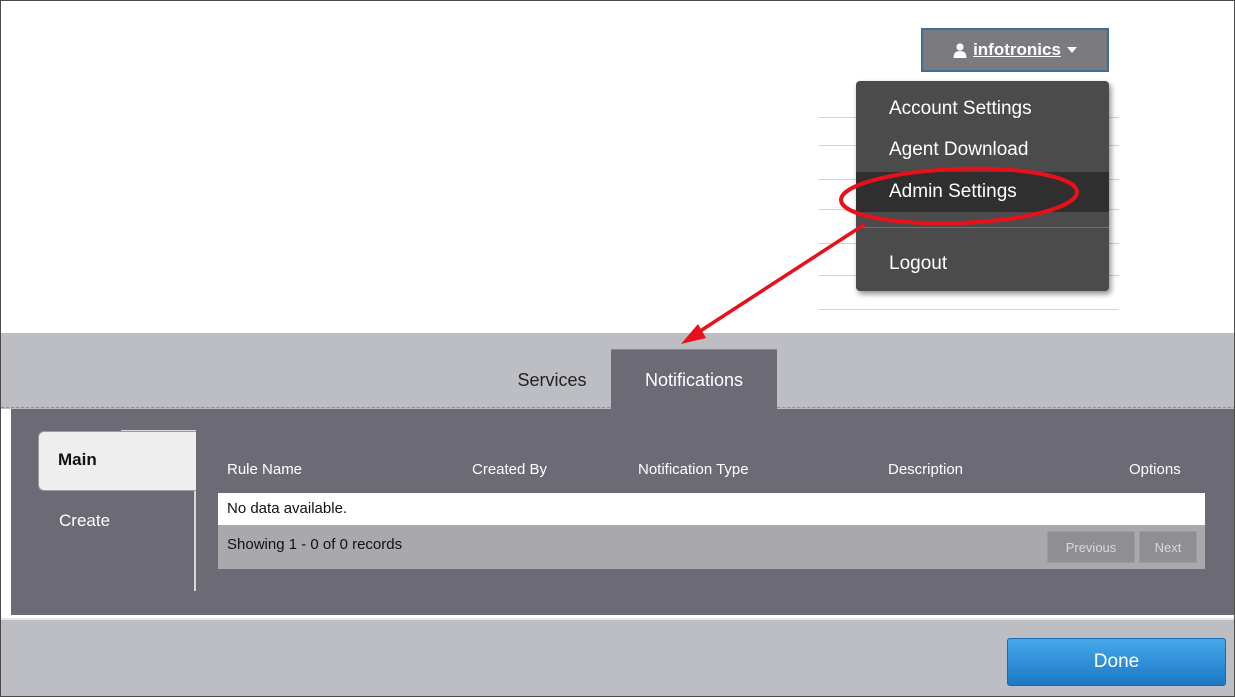 Image resolution: width=1235 pixels, height=697 pixels. Describe the element at coordinates (982, 264) in the screenshot. I see `menu-item-logout: Logout` at that location.